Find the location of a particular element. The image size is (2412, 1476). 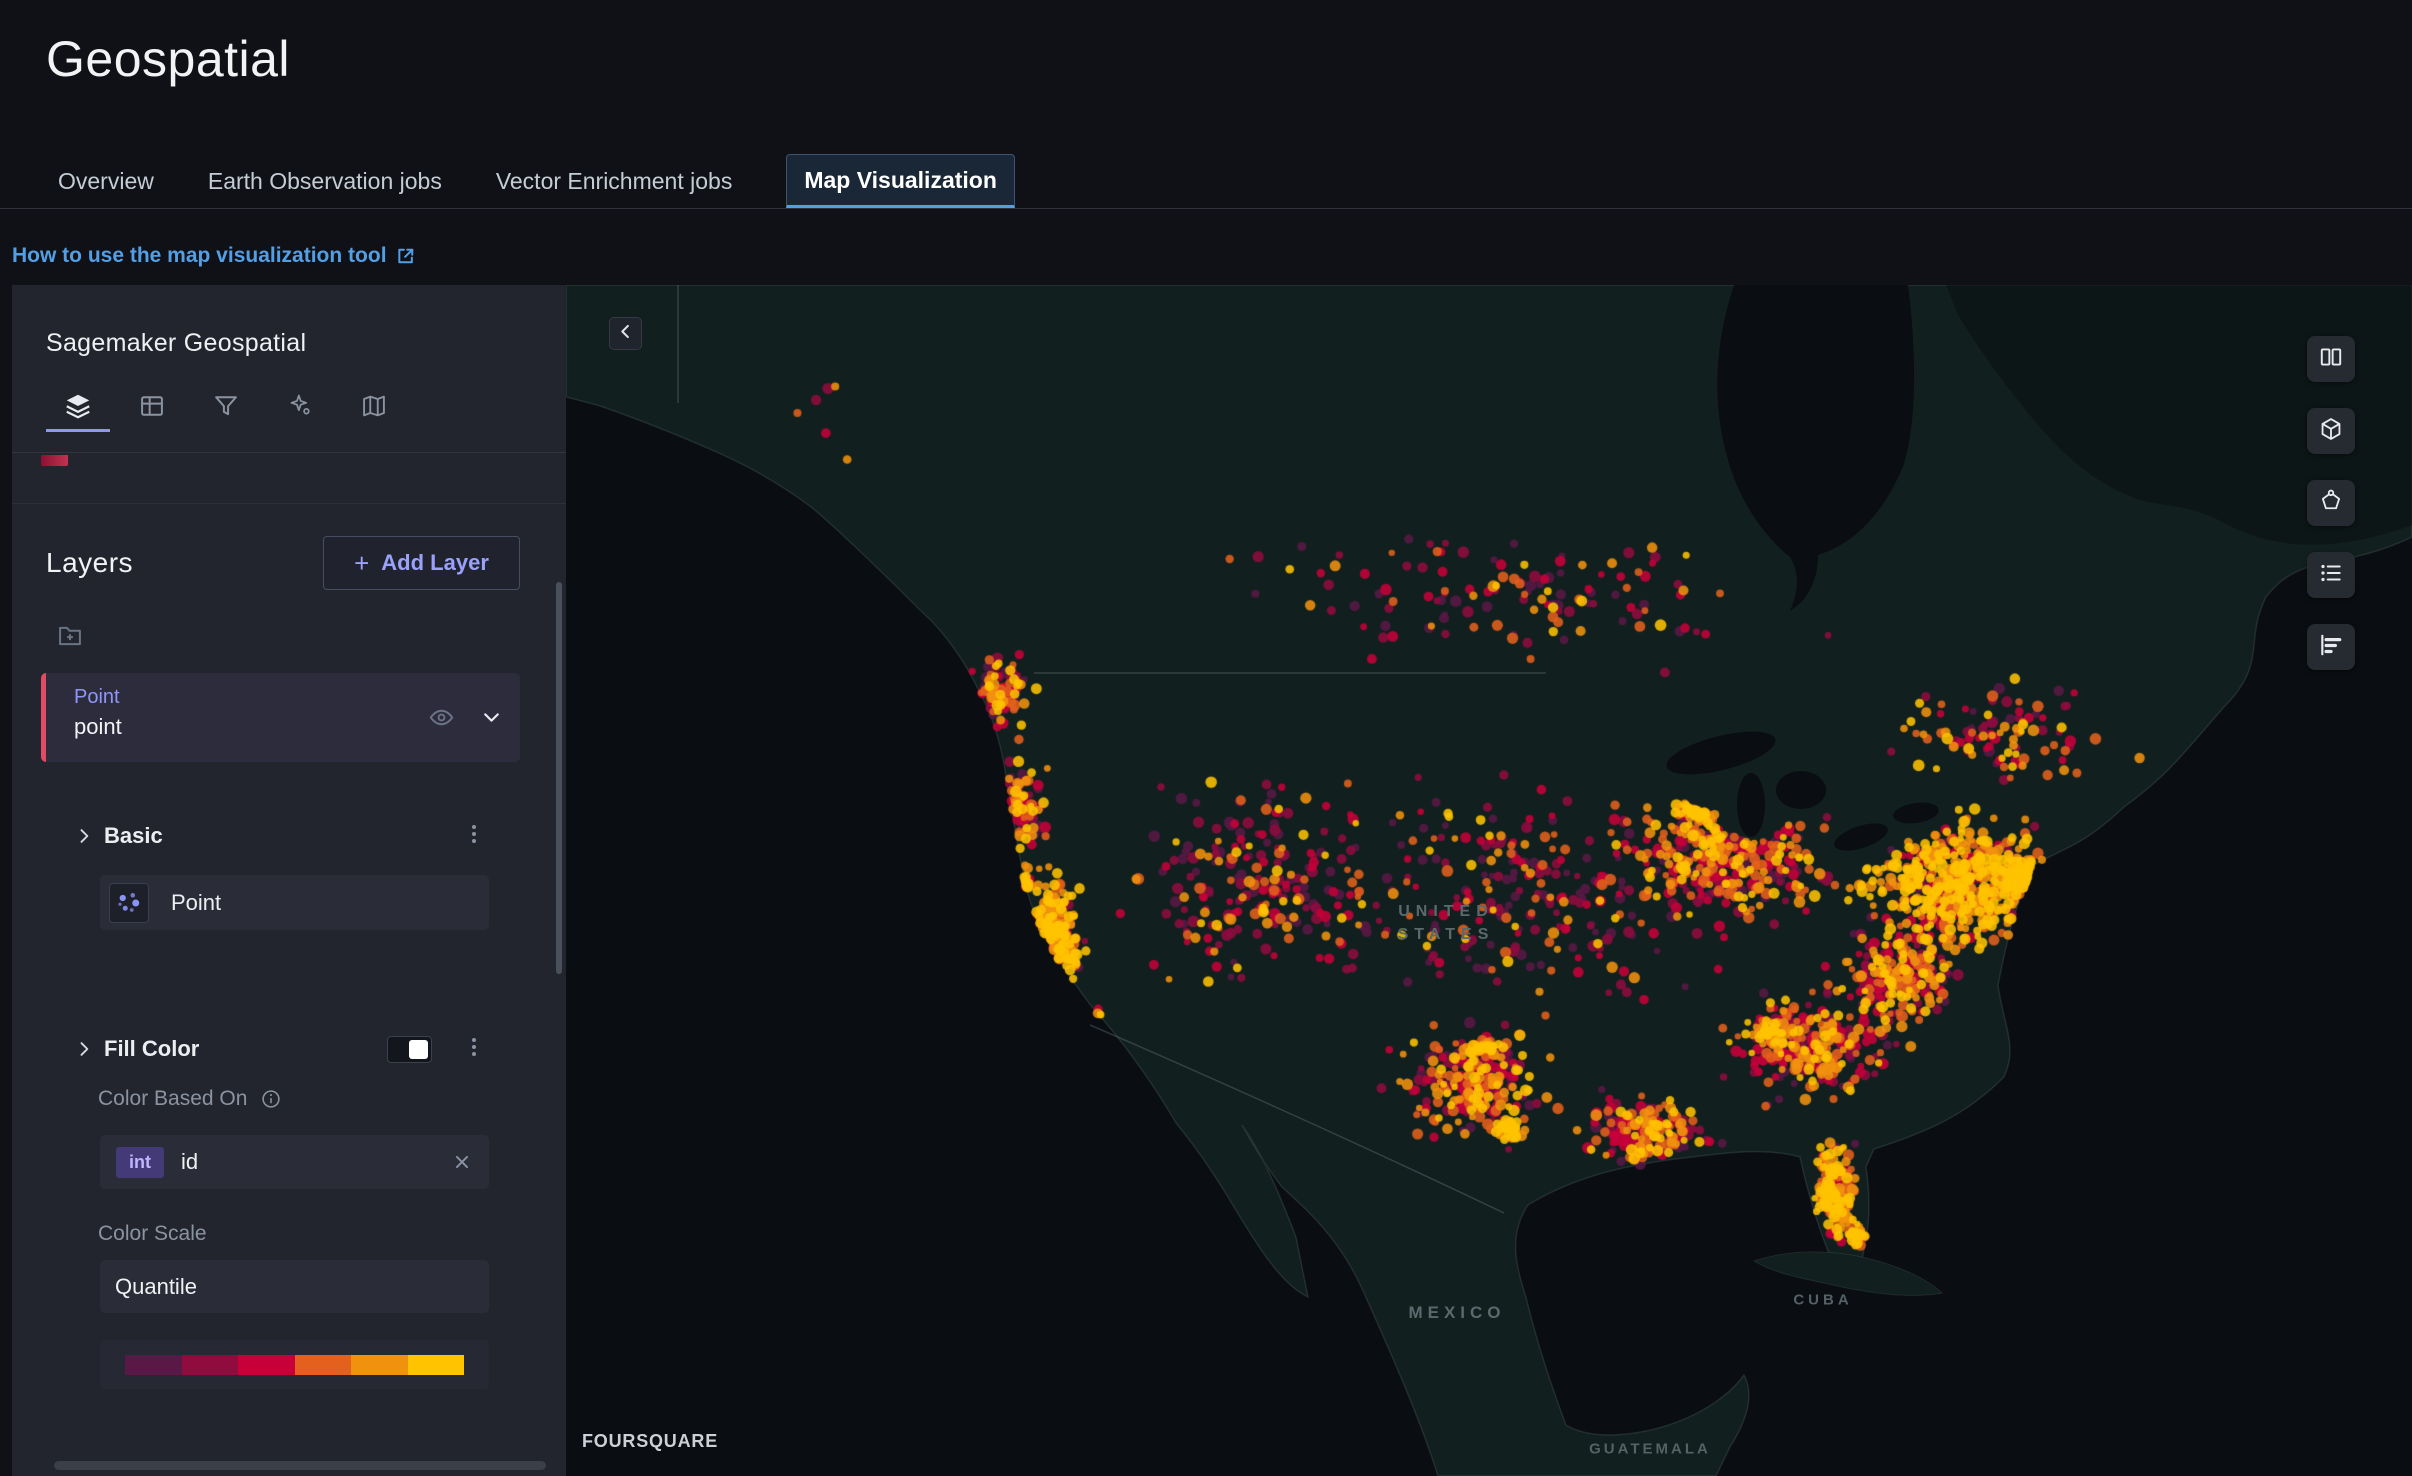

nav-filter-tab is located at coordinates (226, 410).